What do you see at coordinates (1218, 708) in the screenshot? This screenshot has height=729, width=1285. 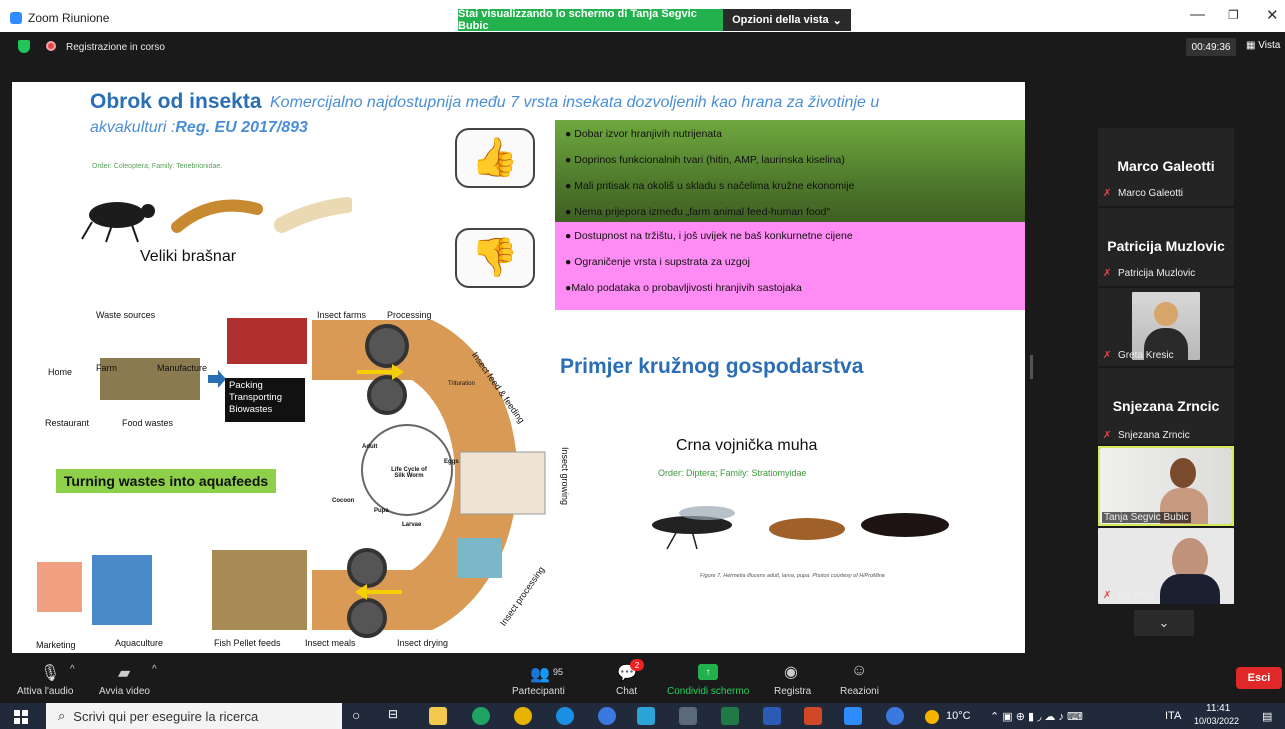 I see `clock-time: 11:41` at bounding box center [1218, 708].